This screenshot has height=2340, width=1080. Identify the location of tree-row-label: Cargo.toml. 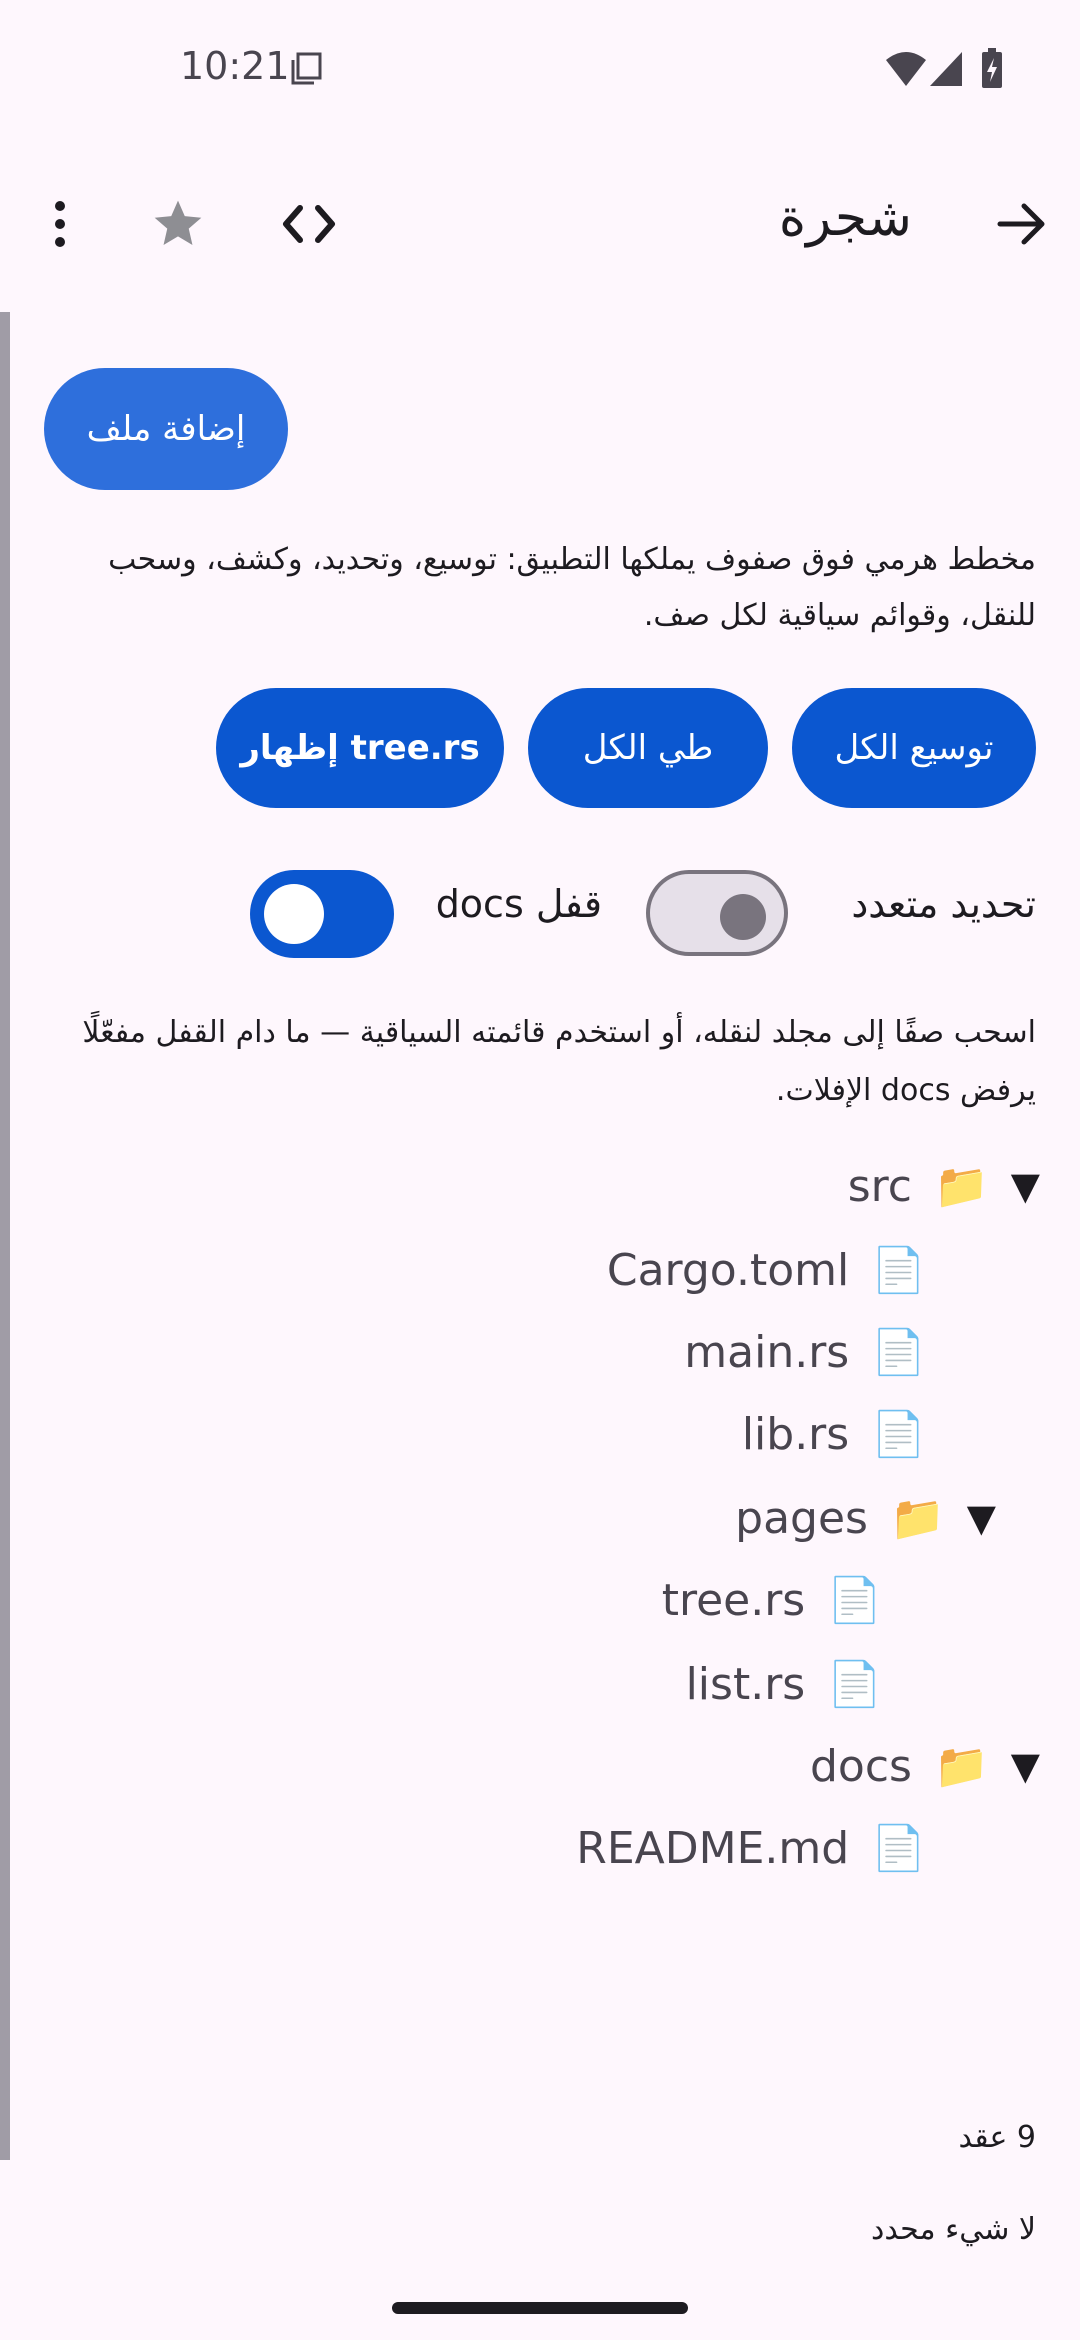
(728, 1270).